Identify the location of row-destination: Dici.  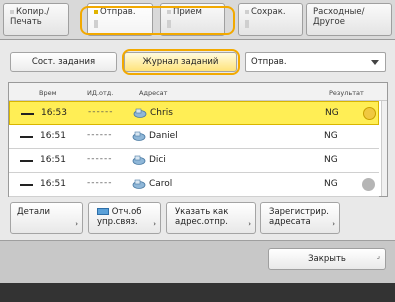
(157, 160).